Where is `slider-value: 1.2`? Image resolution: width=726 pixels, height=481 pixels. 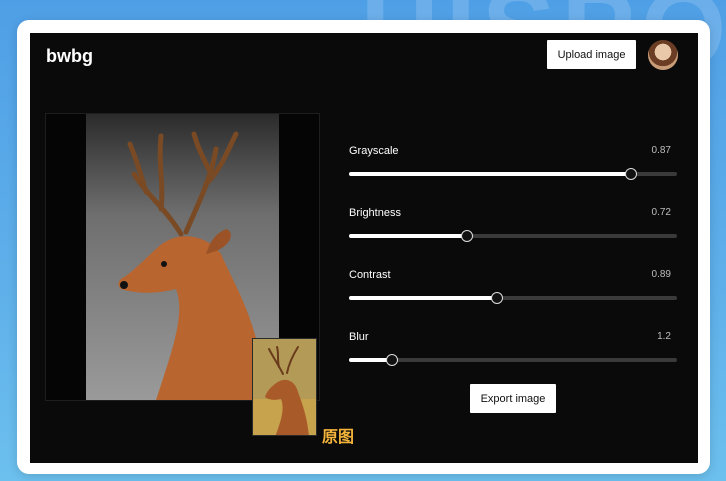
slider-value: 1.2 is located at coordinates (664, 336).